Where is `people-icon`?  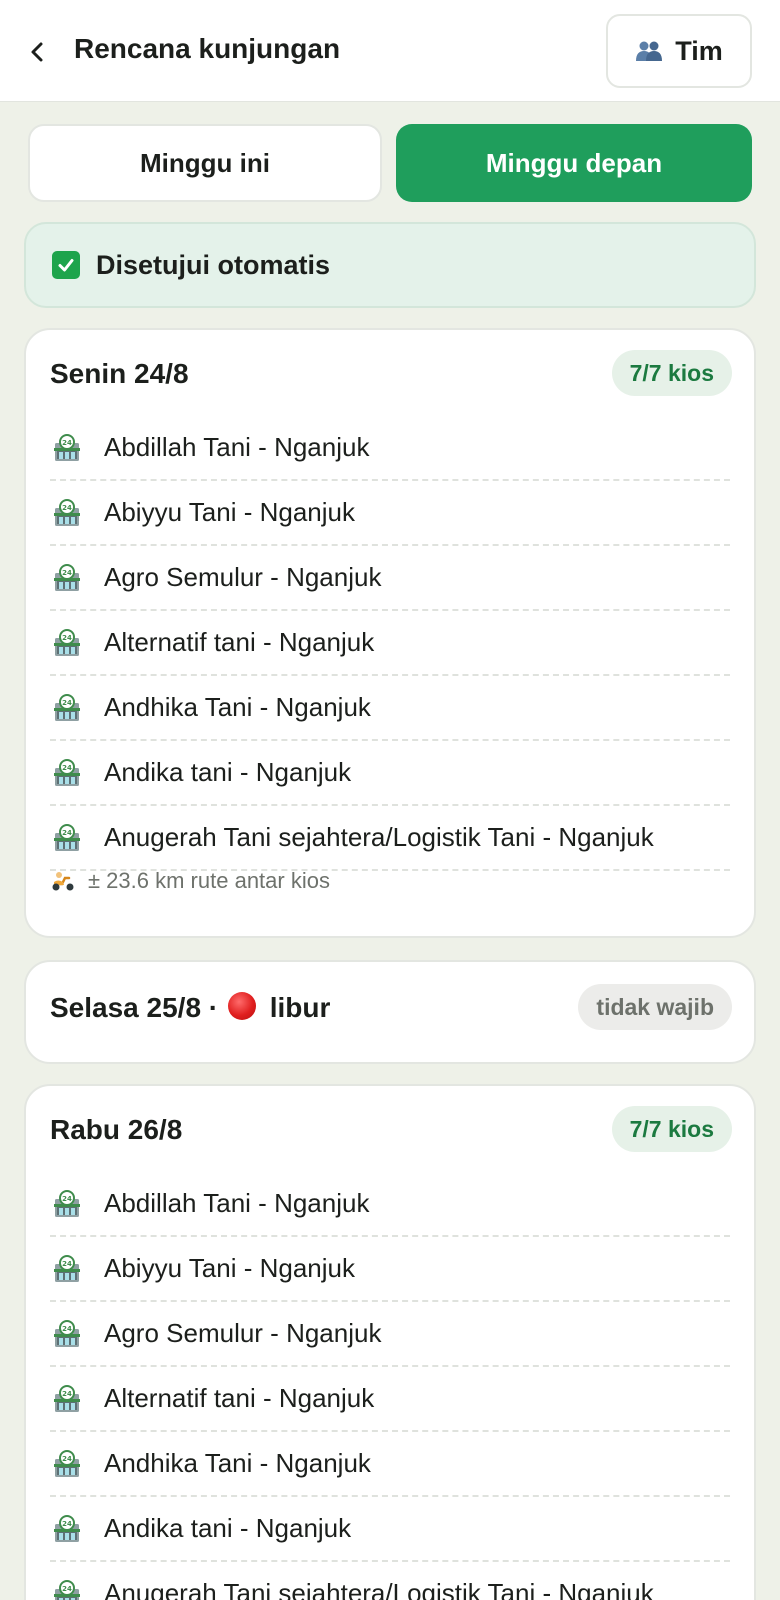
people-icon is located at coordinates (649, 51).